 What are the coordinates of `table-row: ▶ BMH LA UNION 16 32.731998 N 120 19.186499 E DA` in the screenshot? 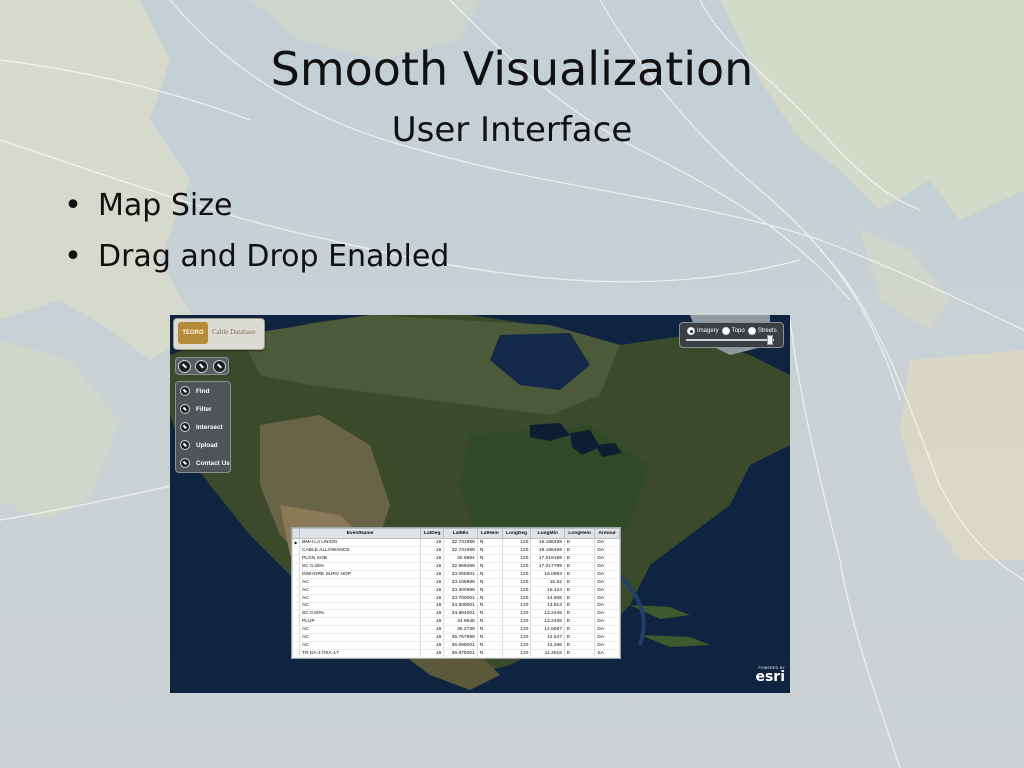 It's located at (456, 542).